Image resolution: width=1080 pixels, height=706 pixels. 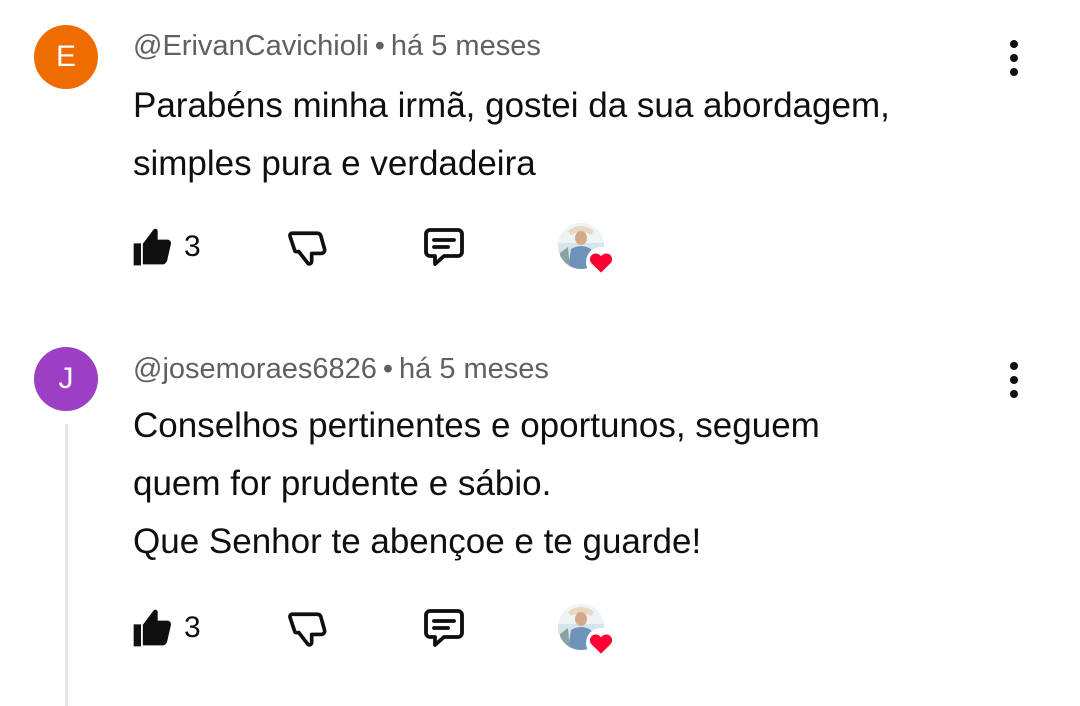 I want to click on comment-text-line: quem for prudente e sábio., so click(x=342, y=483).